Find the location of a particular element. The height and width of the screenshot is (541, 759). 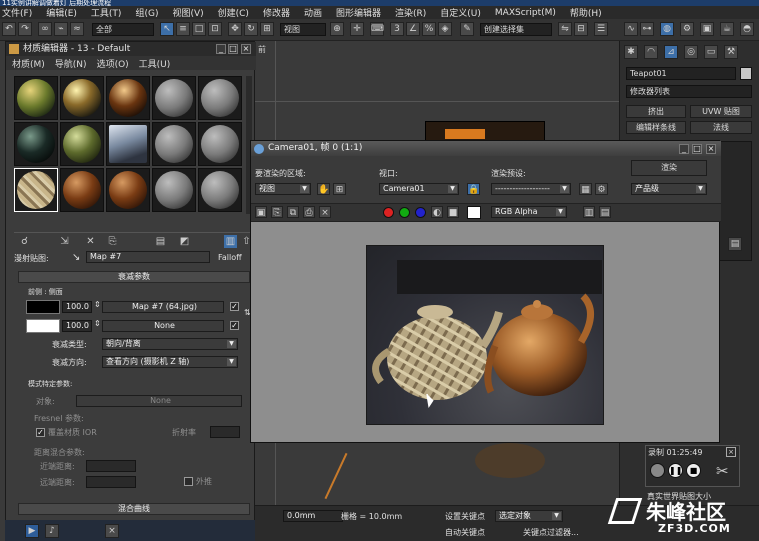

side-map-button: None is located at coordinates (163, 326).